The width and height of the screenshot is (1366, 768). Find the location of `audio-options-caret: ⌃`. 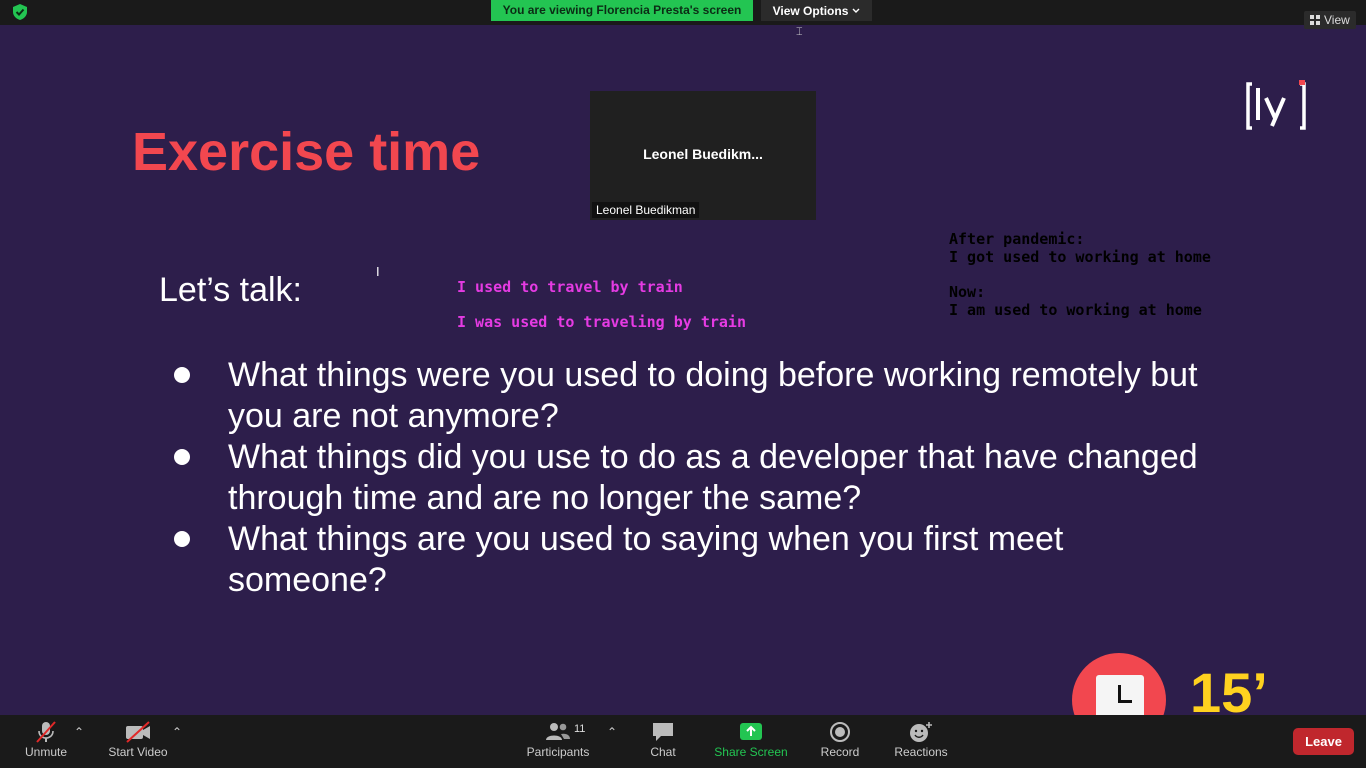

audio-options-caret: ⌃ is located at coordinates (79, 732).